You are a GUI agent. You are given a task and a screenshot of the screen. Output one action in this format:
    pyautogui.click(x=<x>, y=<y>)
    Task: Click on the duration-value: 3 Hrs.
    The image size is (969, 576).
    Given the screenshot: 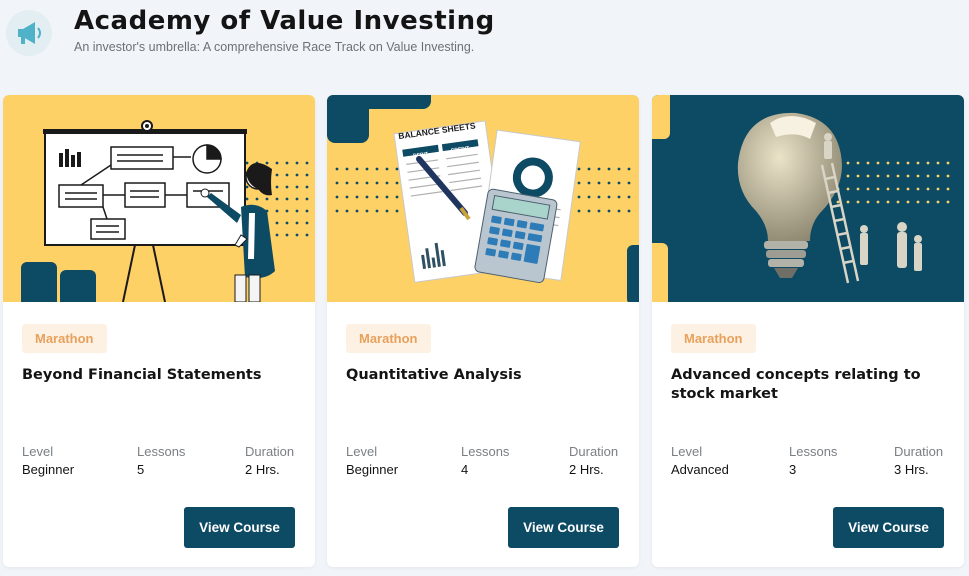 What is the action you would take?
    pyautogui.click(x=911, y=469)
    